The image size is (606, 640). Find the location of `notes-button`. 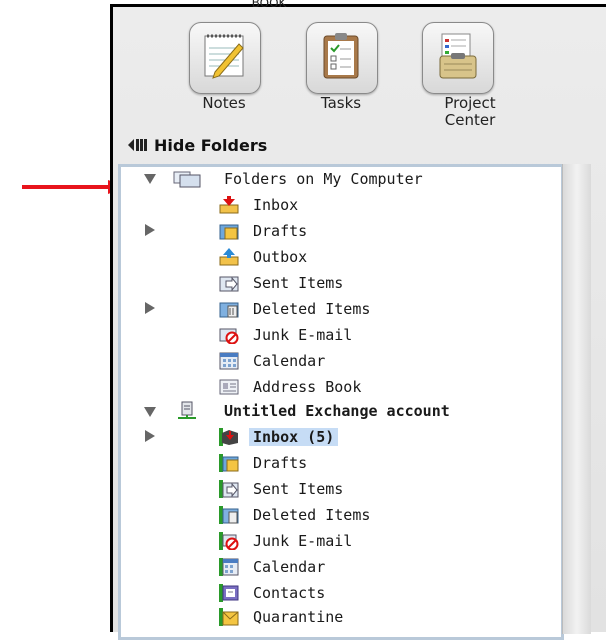

notes-button is located at coordinates (225, 58).